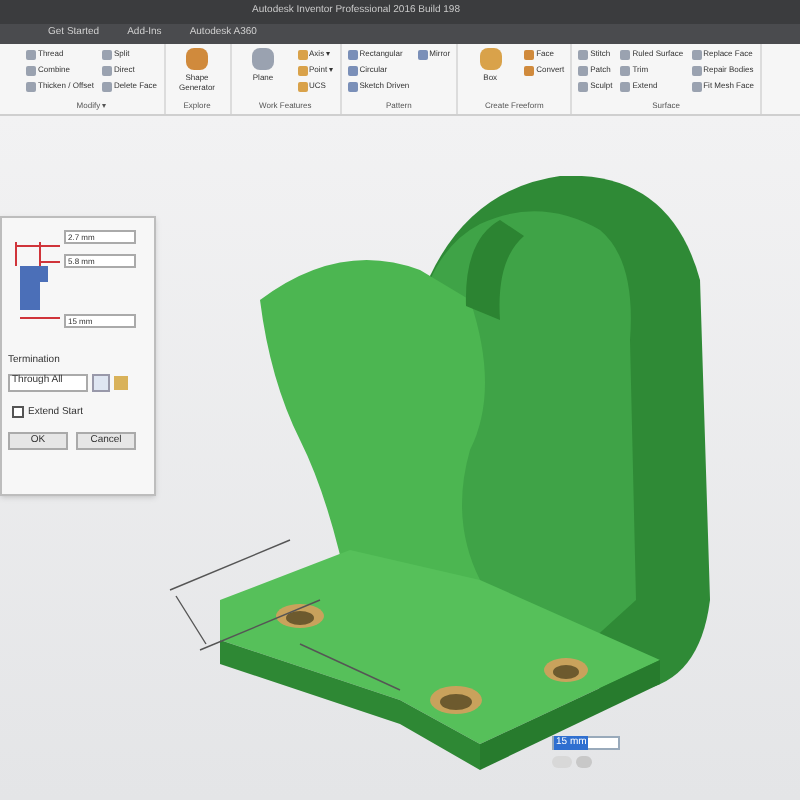  Describe the element at coordinates (121, 382) in the screenshot. I see `flip-icon` at that location.